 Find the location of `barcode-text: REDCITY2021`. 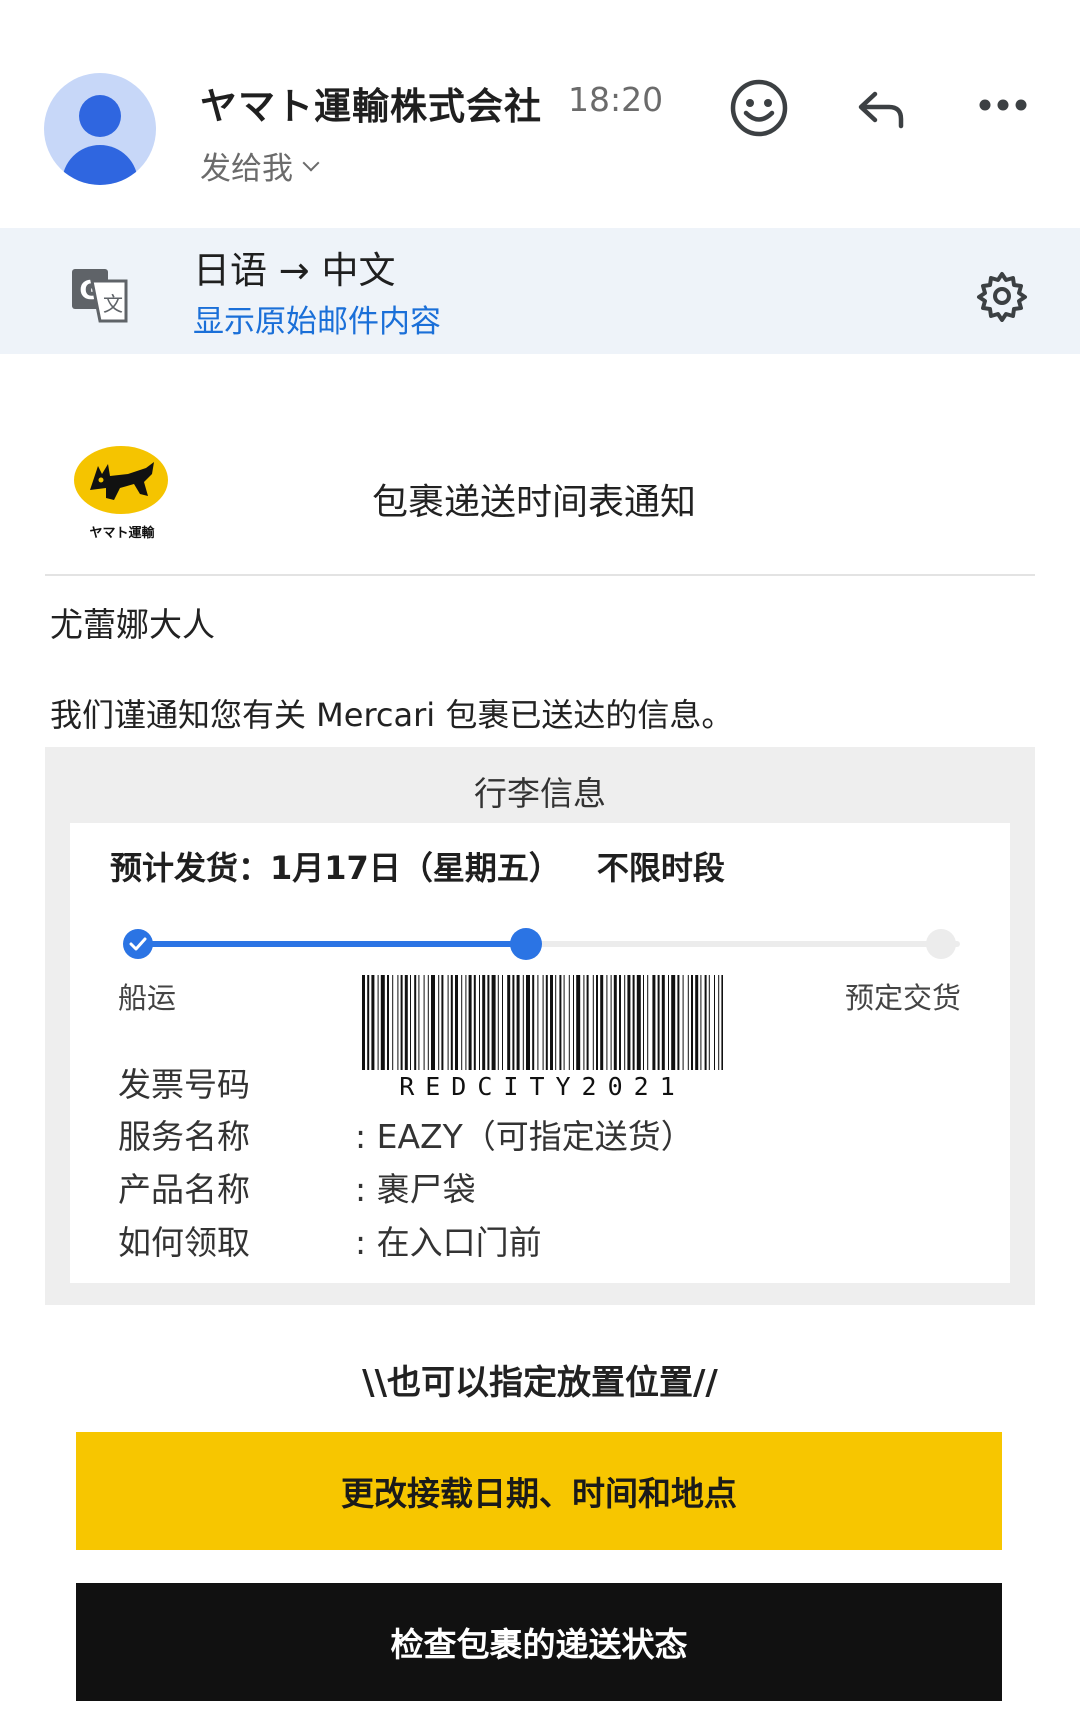

barcode-text: REDCITY2021 is located at coordinates (542, 1086).